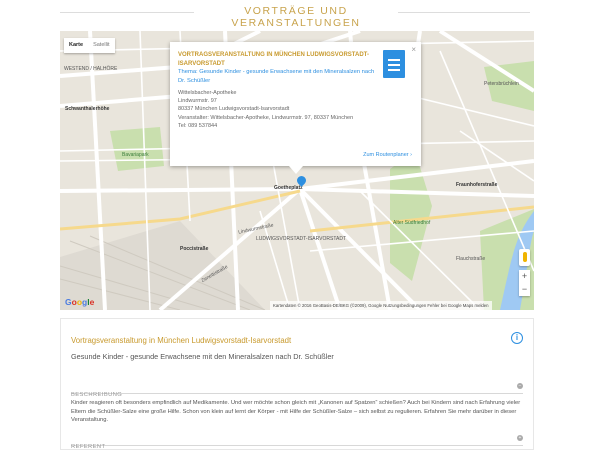  I want to click on map-label: Alter Südfriedhof, so click(412, 223).